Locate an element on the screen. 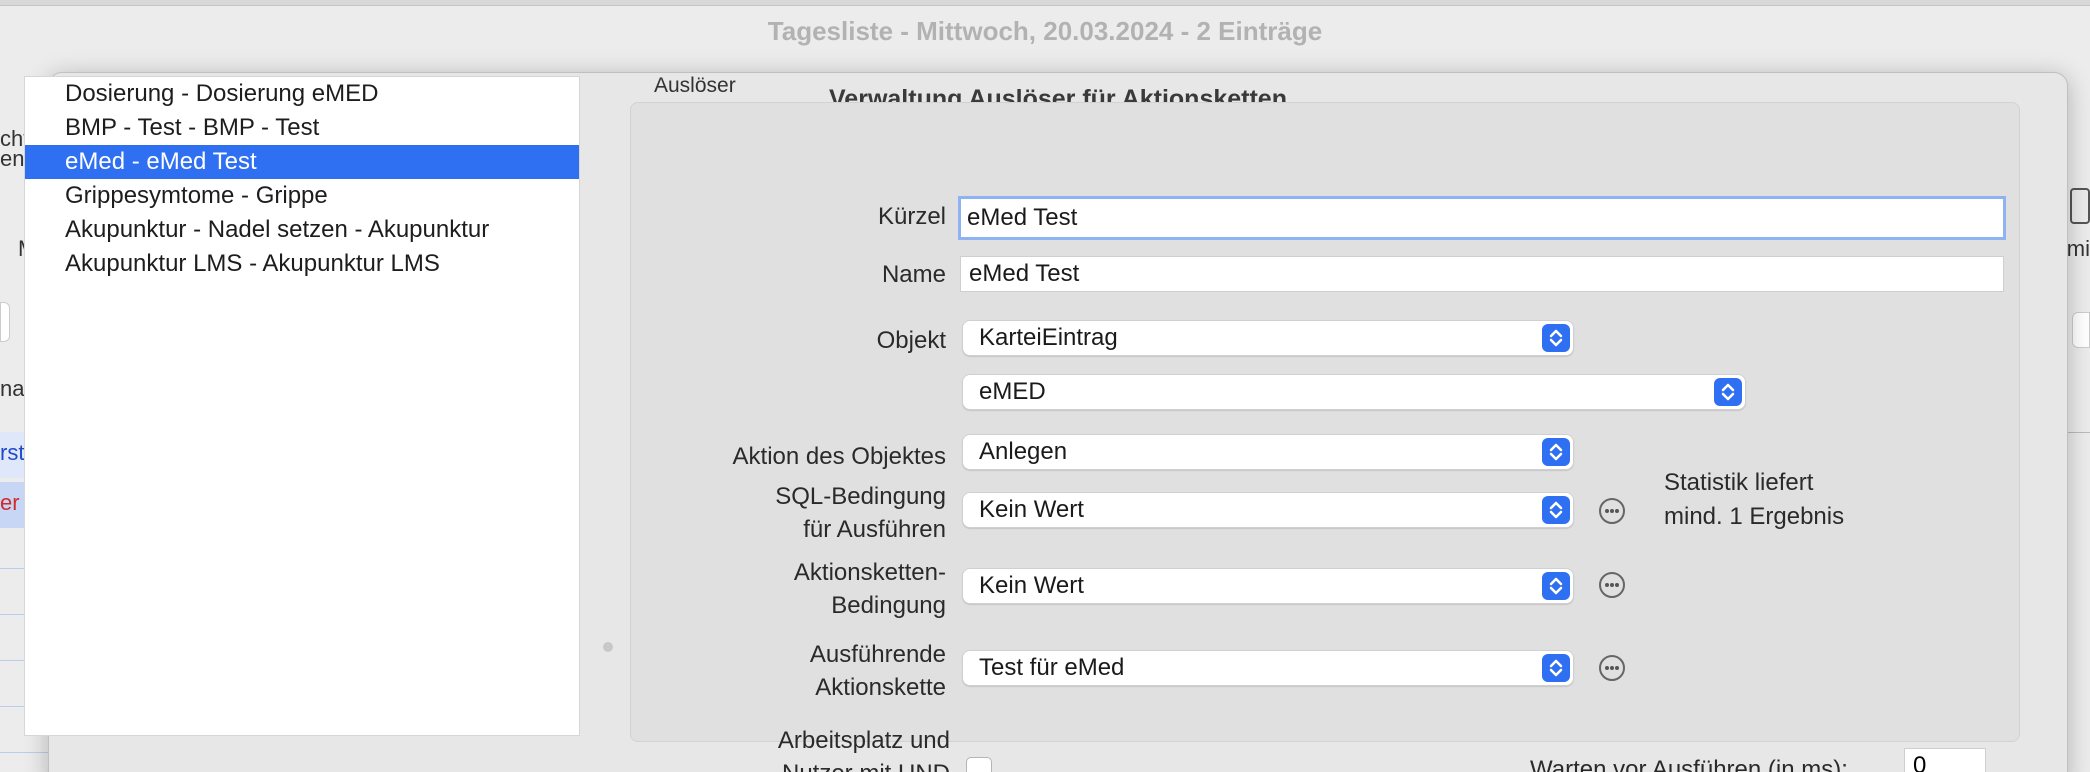 Image resolution: width=2090 pixels, height=772 pixels. list-item: Grippesymtome - Grippe is located at coordinates (302, 196).